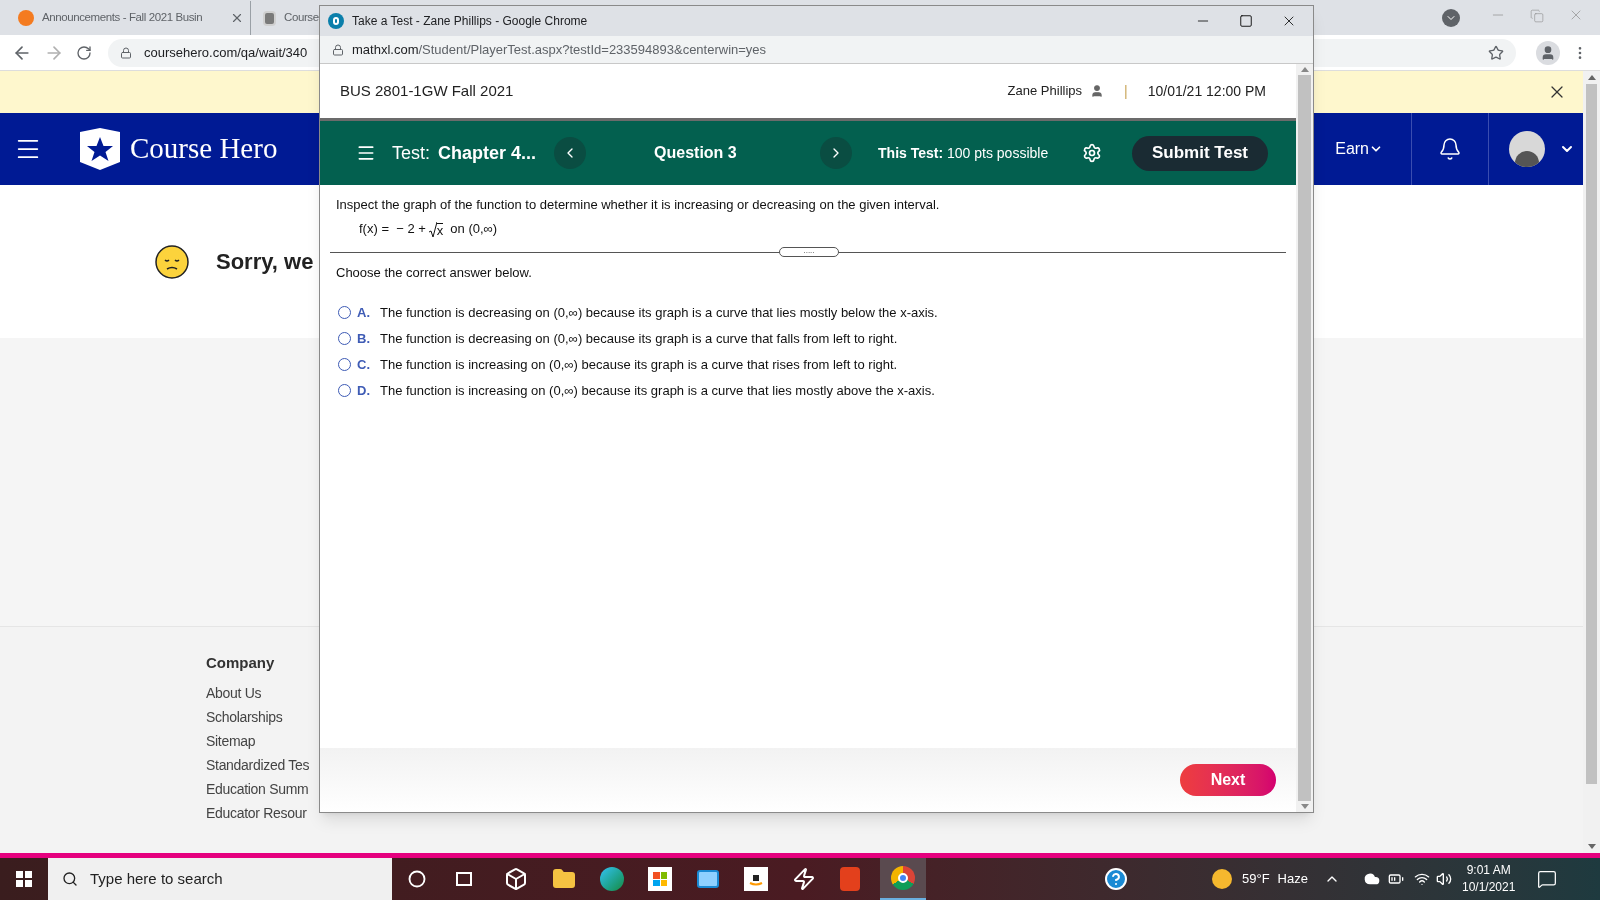 This screenshot has width=1600, height=900. What do you see at coordinates (1116, 879) in the screenshot?
I see `help-icon` at bounding box center [1116, 879].